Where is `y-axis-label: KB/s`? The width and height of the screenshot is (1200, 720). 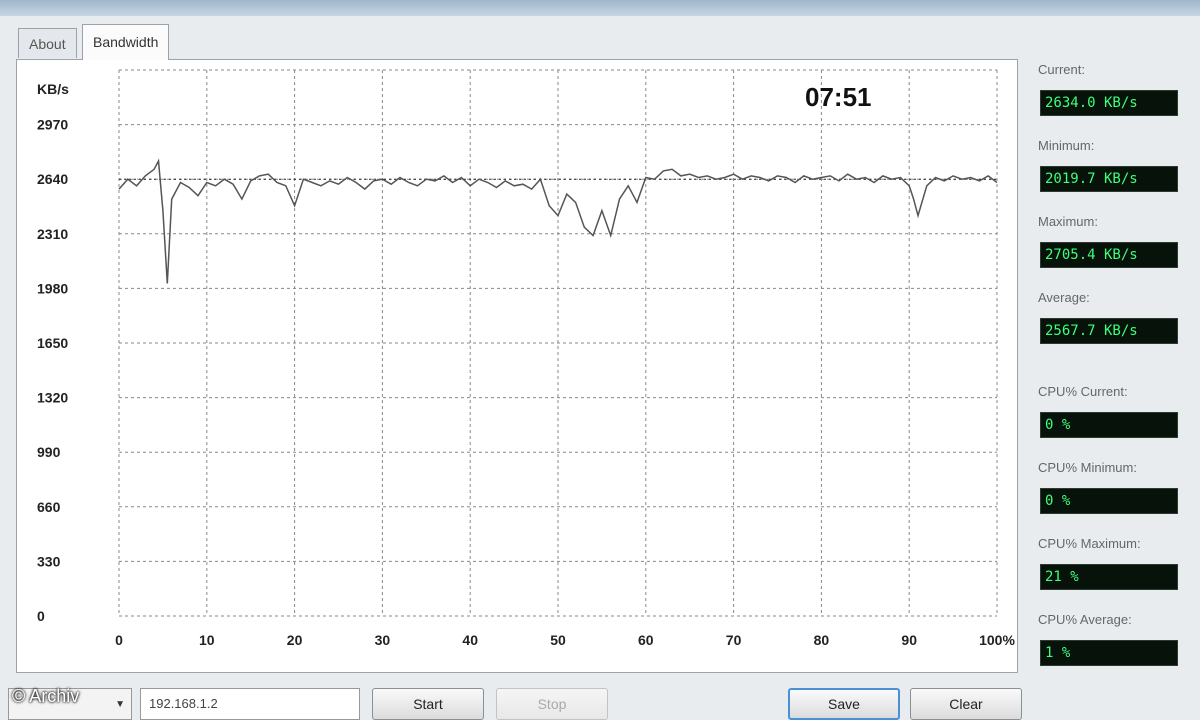
y-axis-label: KB/s is located at coordinates (53, 89).